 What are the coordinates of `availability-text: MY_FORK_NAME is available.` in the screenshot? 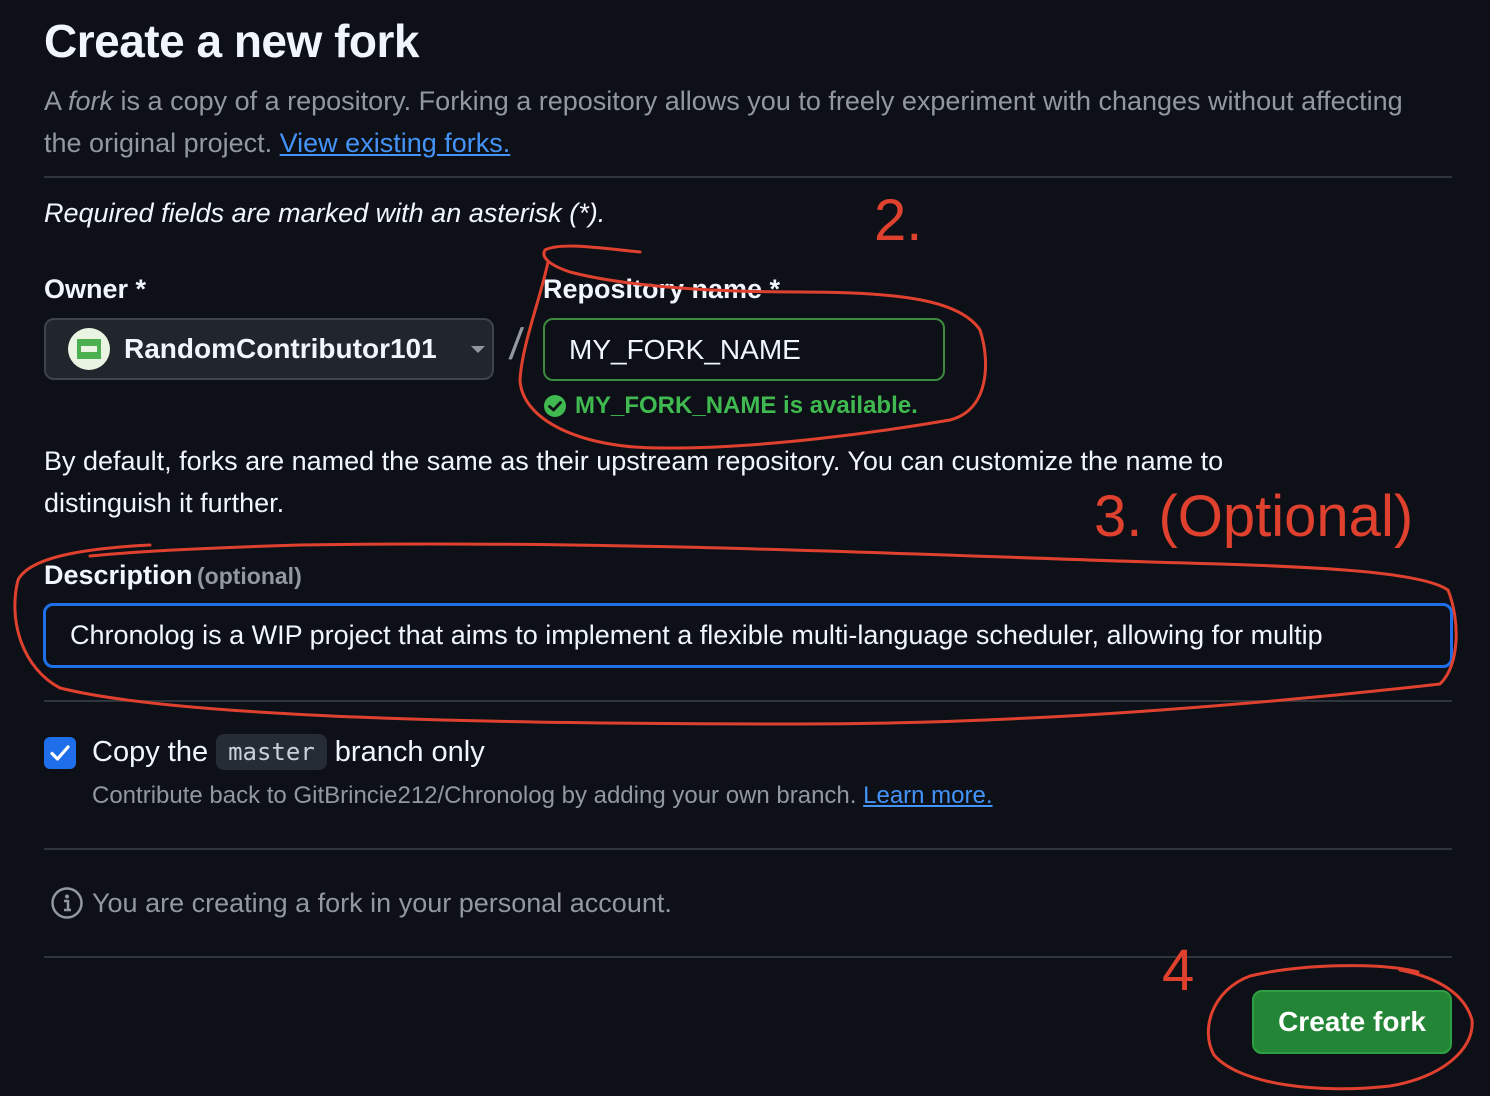 It's located at (746, 405).